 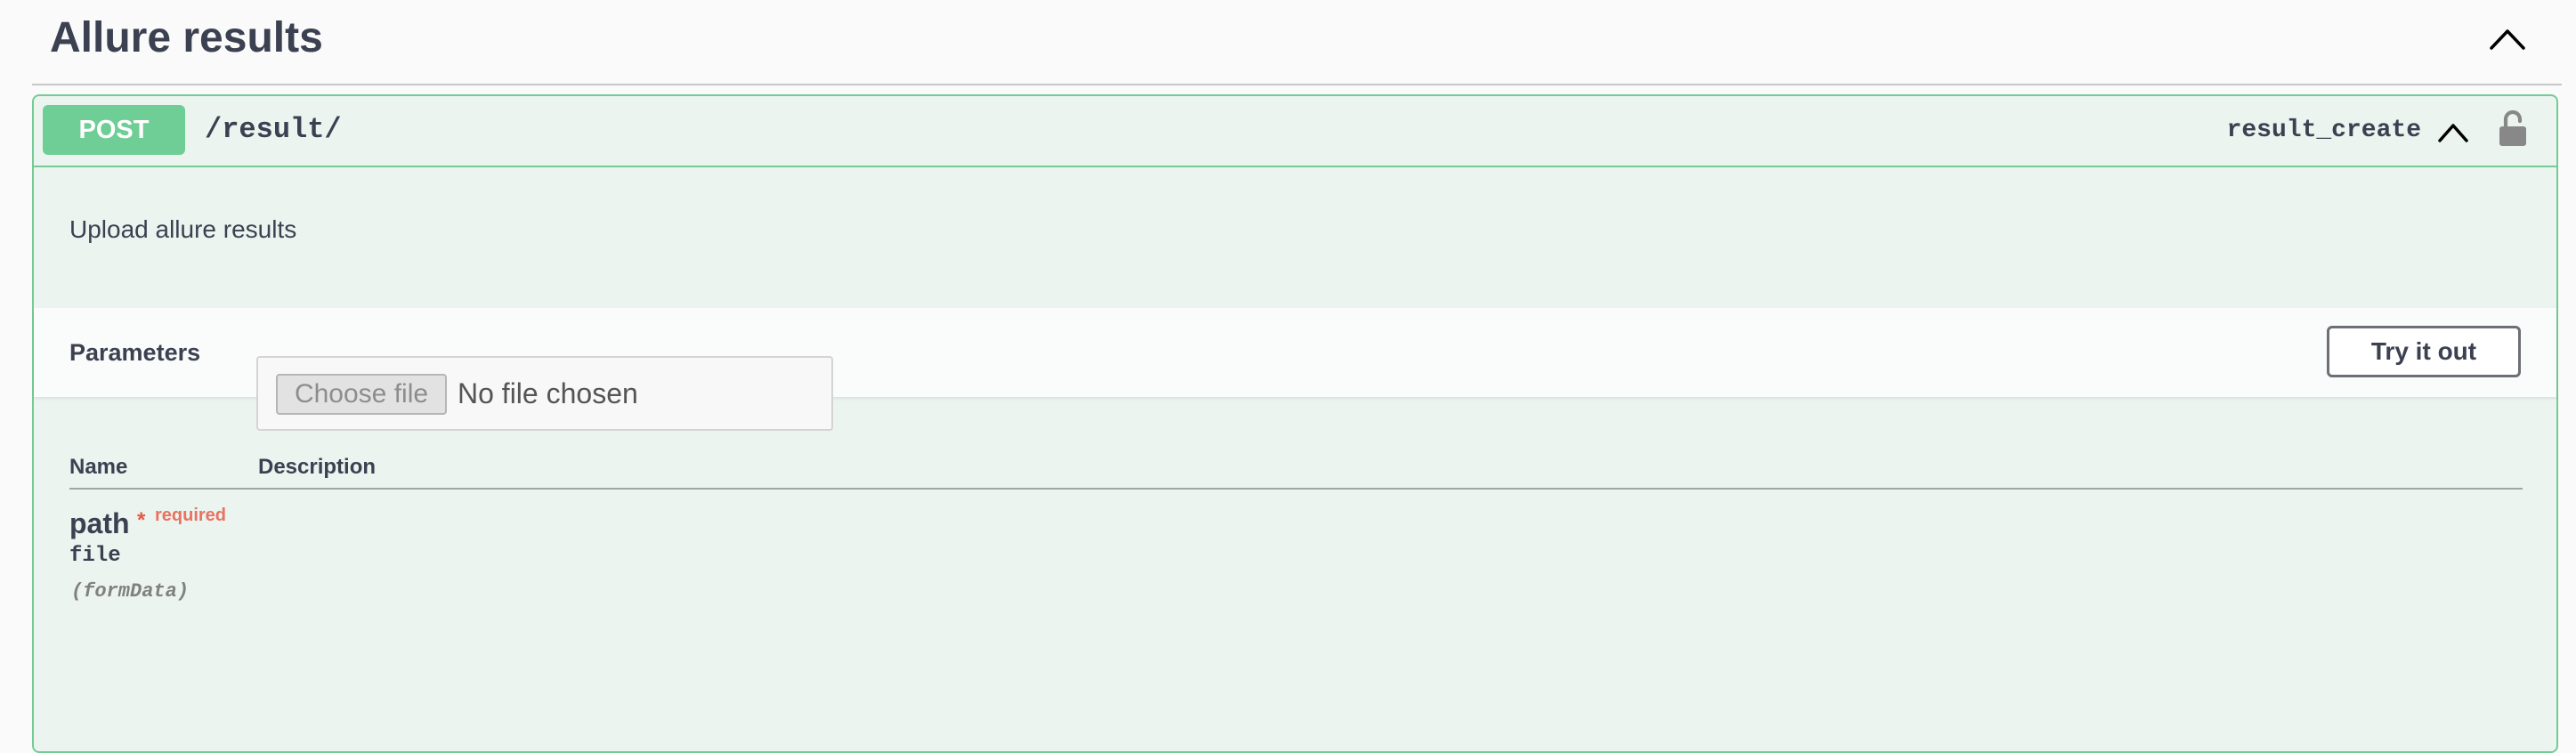 What do you see at coordinates (98, 467) in the screenshot?
I see `column-header-name: Name` at bounding box center [98, 467].